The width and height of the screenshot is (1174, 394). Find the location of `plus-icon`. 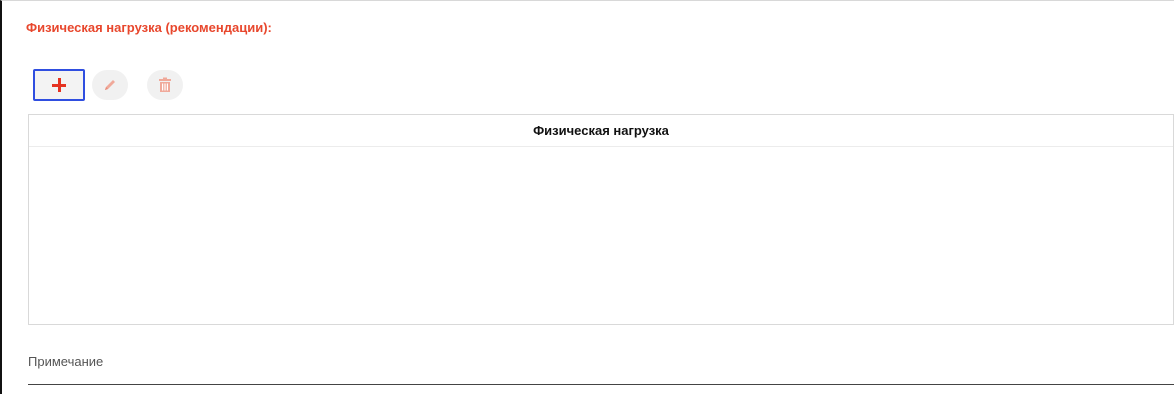

plus-icon is located at coordinates (59, 85).